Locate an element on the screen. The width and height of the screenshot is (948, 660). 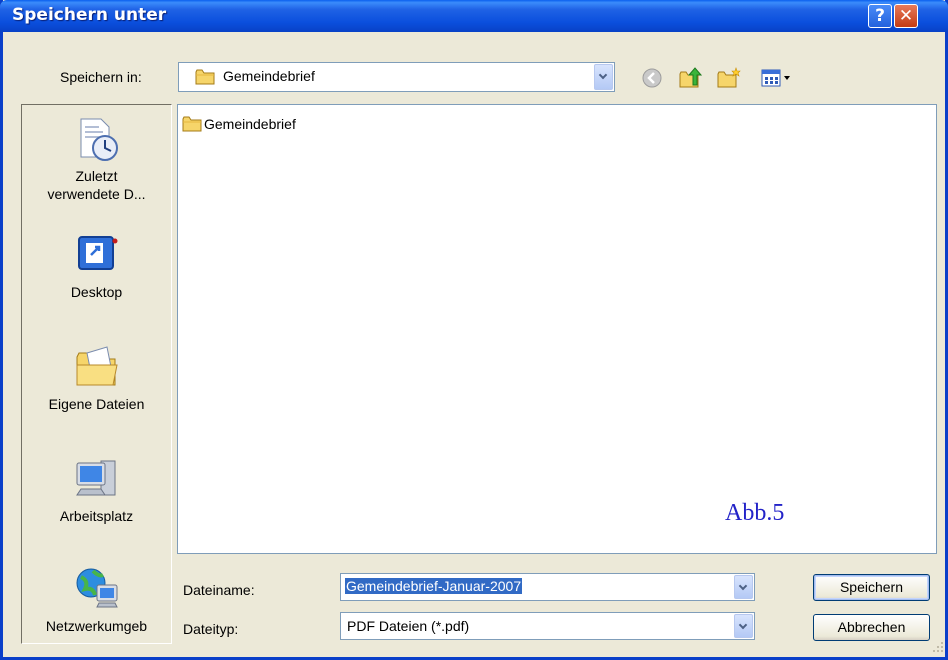
my-computer-icon is located at coordinates (95, 478).